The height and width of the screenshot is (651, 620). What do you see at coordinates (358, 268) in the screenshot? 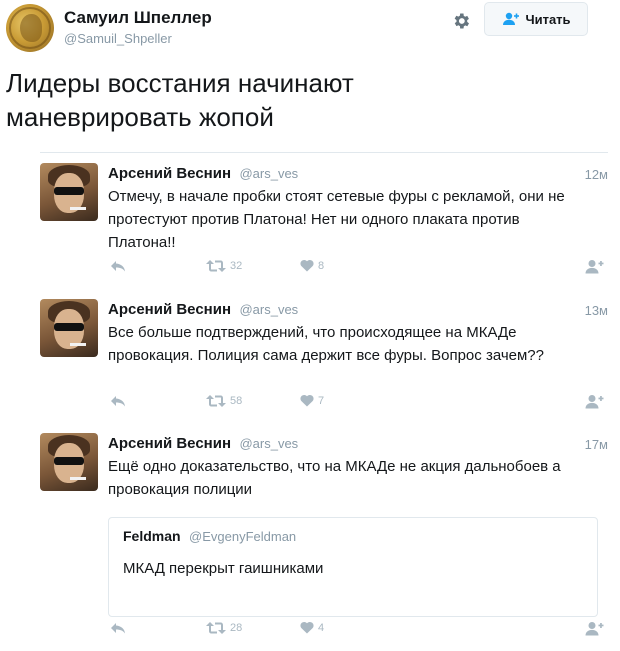
I see `tweet-actions: 32 8` at bounding box center [358, 268].